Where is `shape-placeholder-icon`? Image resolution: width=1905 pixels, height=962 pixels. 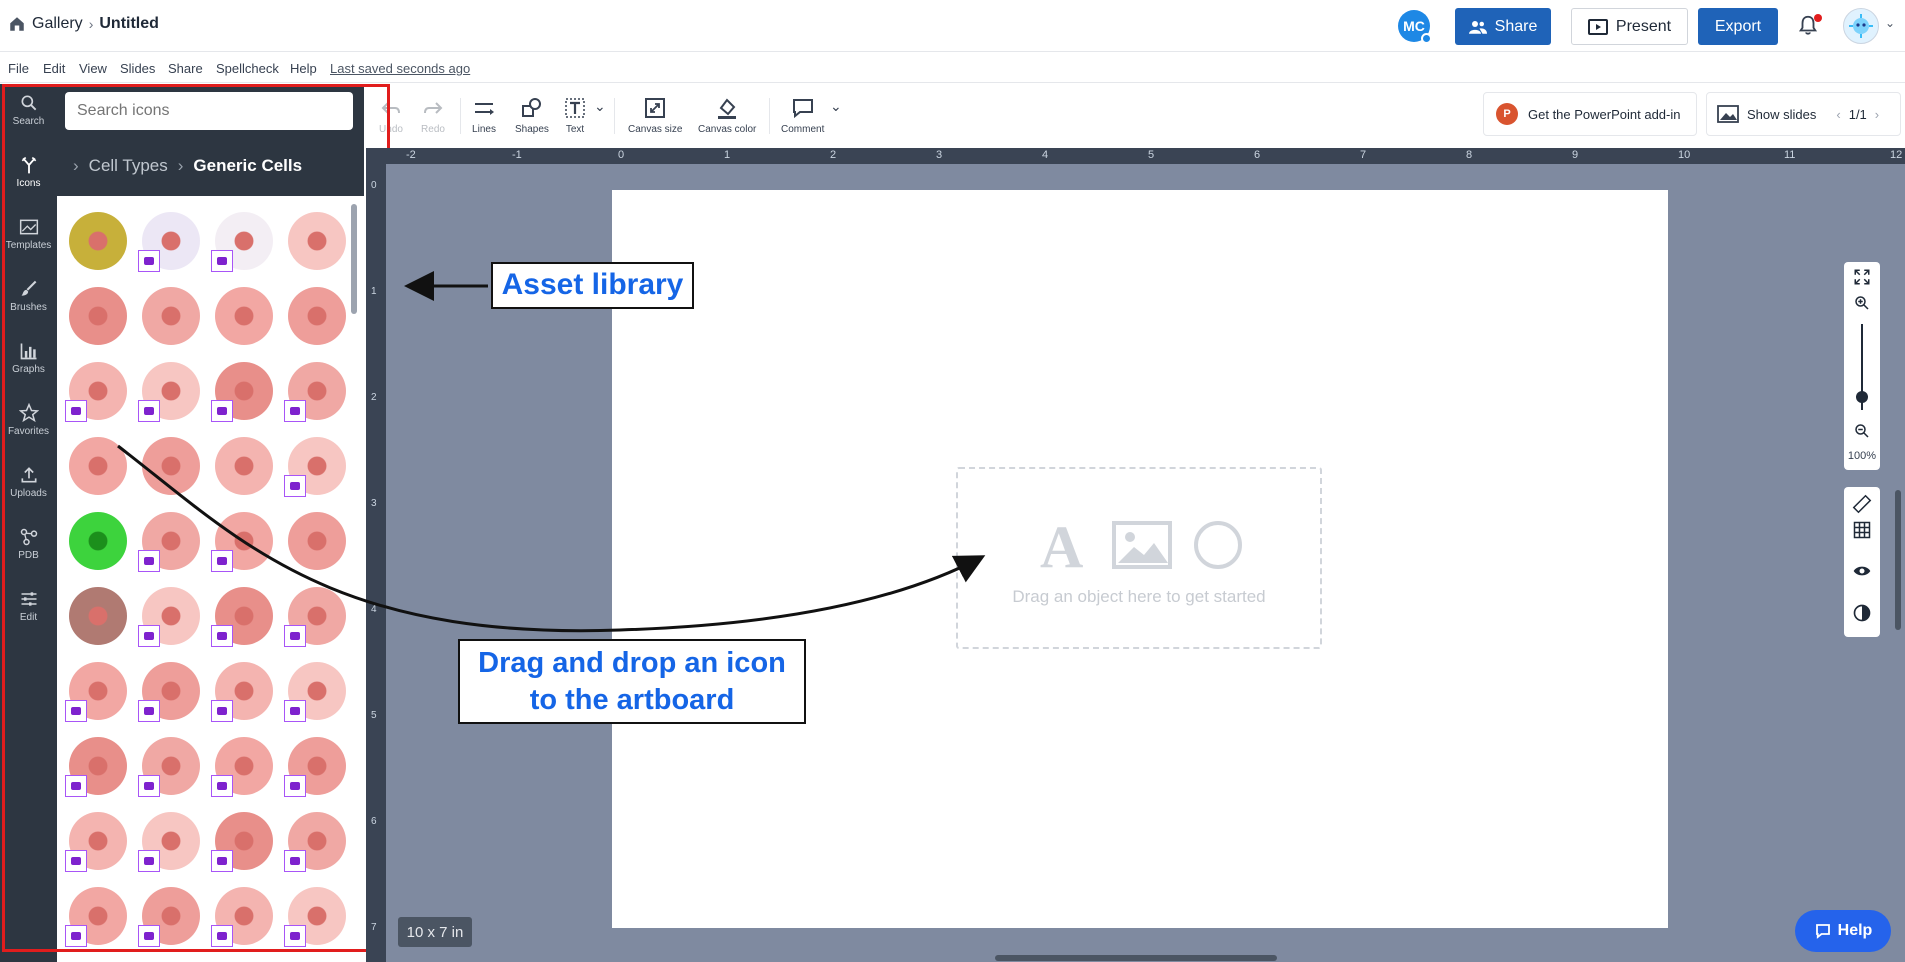 shape-placeholder-icon is located at coordinates (1218, 545).